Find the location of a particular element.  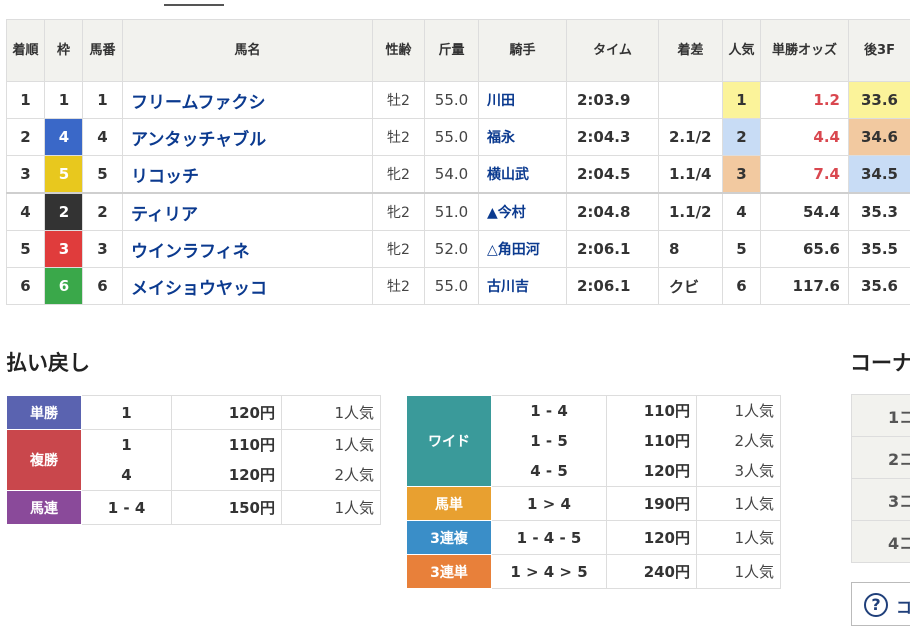

cell-waku: 5 is located at coordinates (63, 174).